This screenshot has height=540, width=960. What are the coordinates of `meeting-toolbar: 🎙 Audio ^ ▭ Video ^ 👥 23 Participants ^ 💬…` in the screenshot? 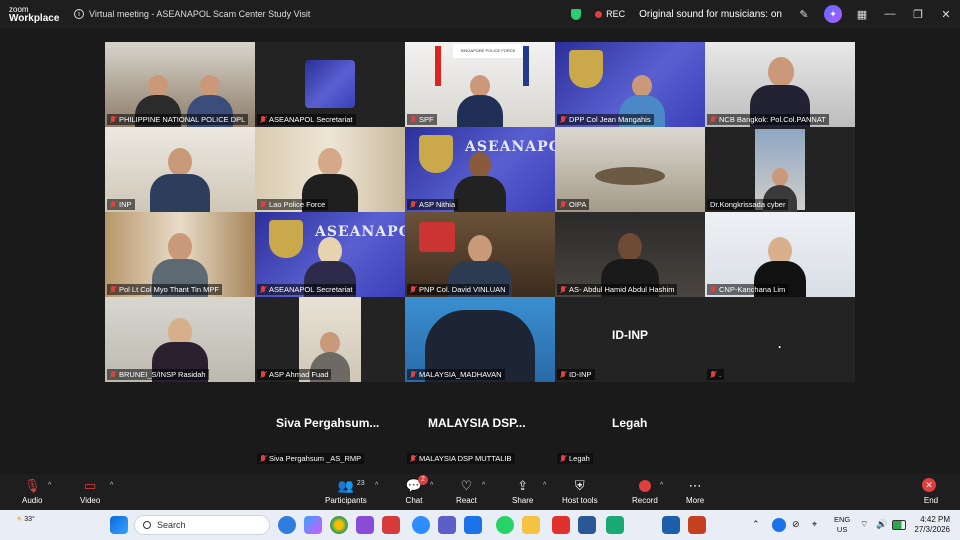 It's located at (480, 492).